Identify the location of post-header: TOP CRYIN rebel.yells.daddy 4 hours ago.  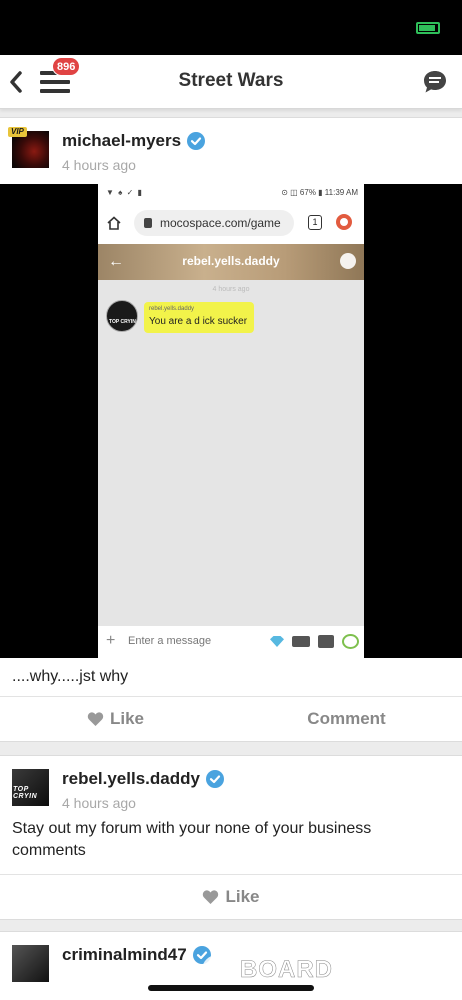
(231, 786).